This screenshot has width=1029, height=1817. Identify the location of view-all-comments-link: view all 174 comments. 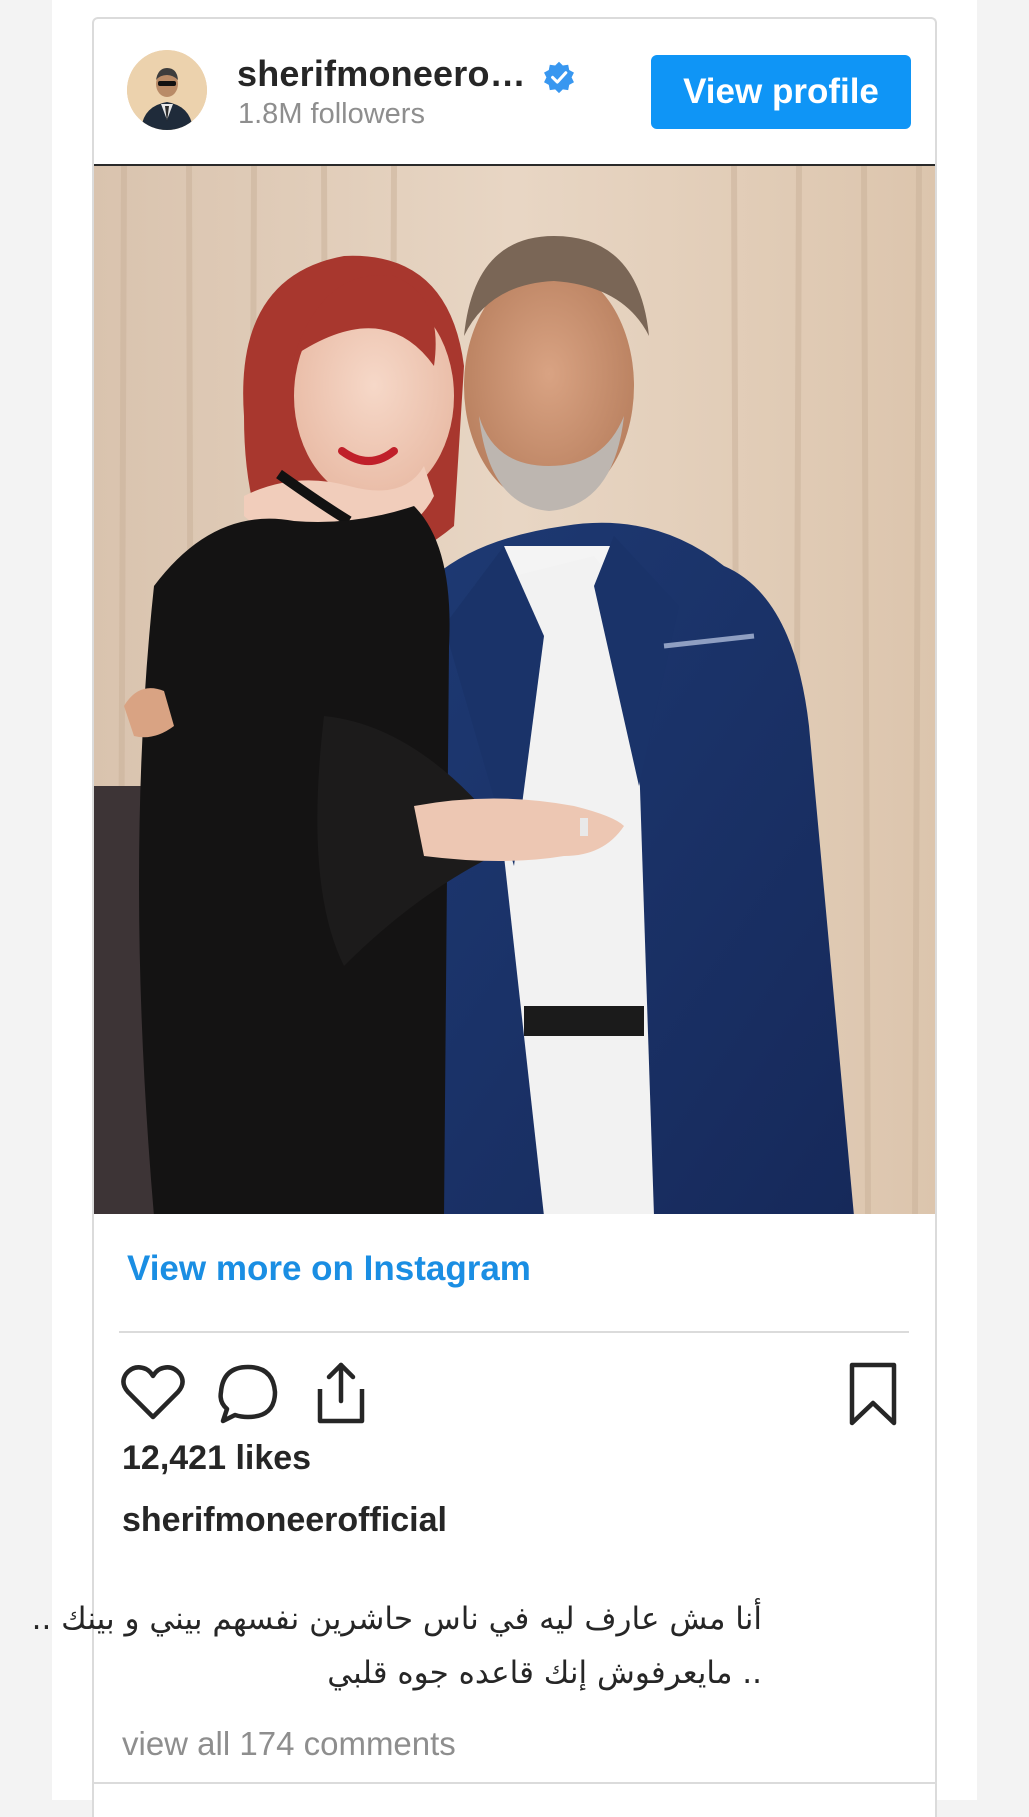
(289, 1744).